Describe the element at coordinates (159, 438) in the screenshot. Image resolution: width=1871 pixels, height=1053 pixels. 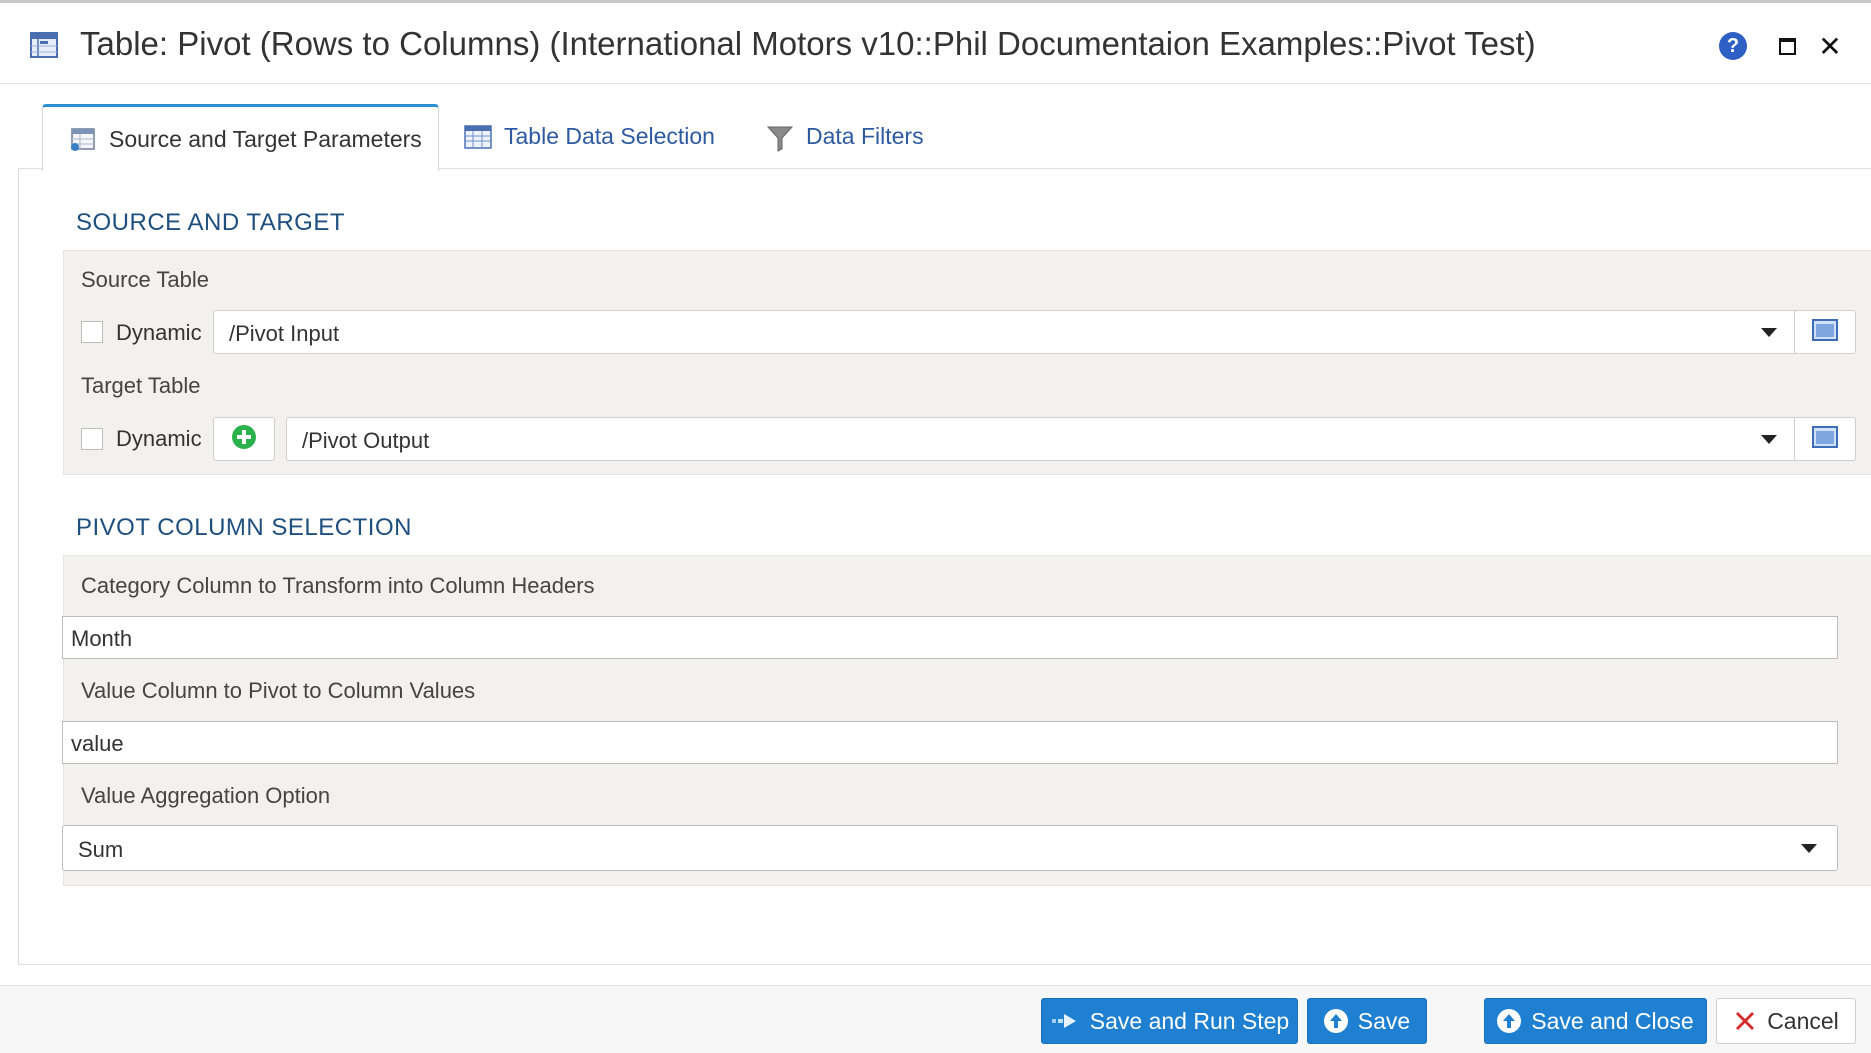
I see `target-dynamic-label: Dynamic` at that location.